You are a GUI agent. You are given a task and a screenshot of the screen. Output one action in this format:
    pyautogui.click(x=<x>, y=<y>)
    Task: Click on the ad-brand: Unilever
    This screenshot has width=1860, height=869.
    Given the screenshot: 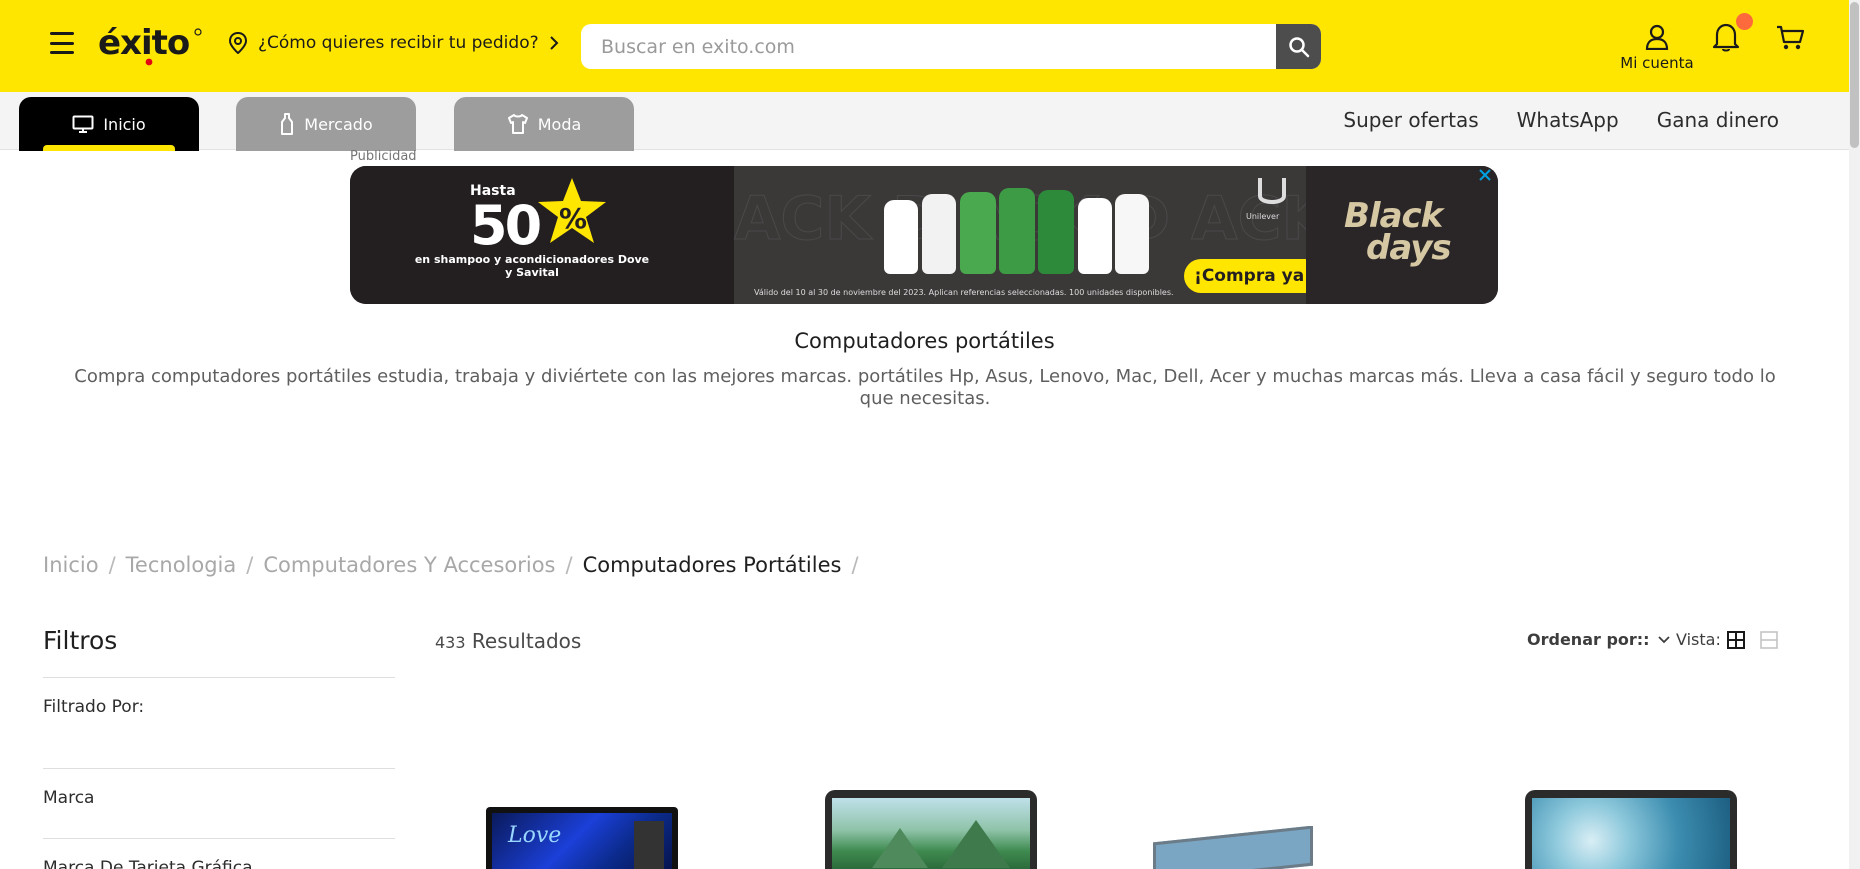 What is the action you would take?
    pyautogui.click(x=1263, y=216)
    